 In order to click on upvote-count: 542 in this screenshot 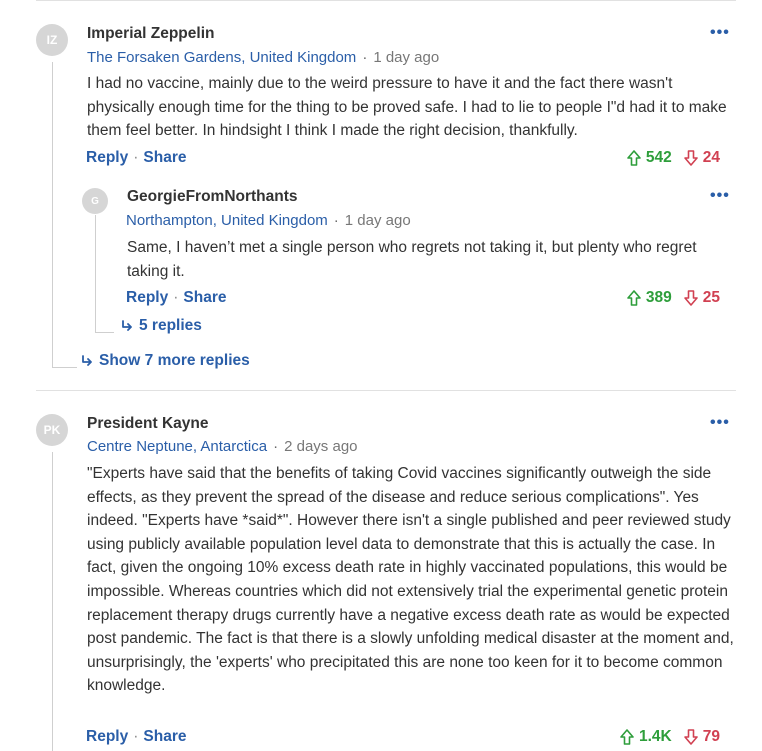, I will do `click(658, 157)`.